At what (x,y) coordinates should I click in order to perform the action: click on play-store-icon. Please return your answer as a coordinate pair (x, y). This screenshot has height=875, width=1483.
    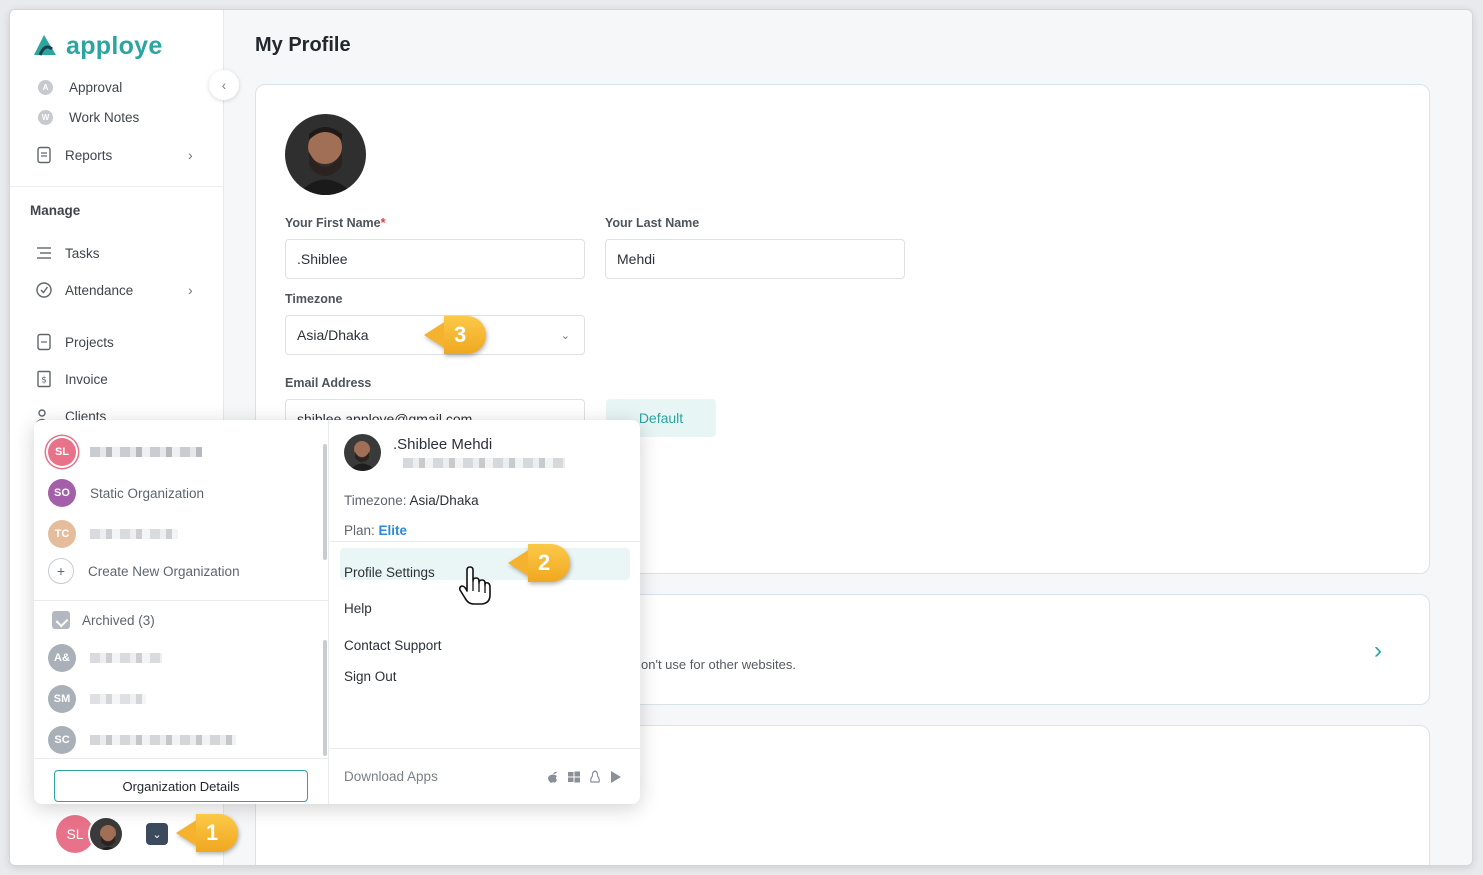
    Looking at the image, I should click on (616, 777).